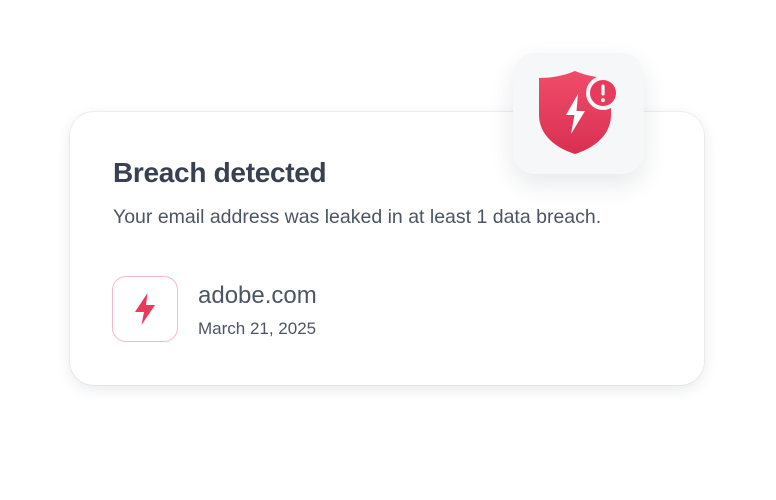 The height and width of the screenshot is (500, 776). I want to click on breach-list-item: adobe.com March 21, 2025, so click(312, 311).